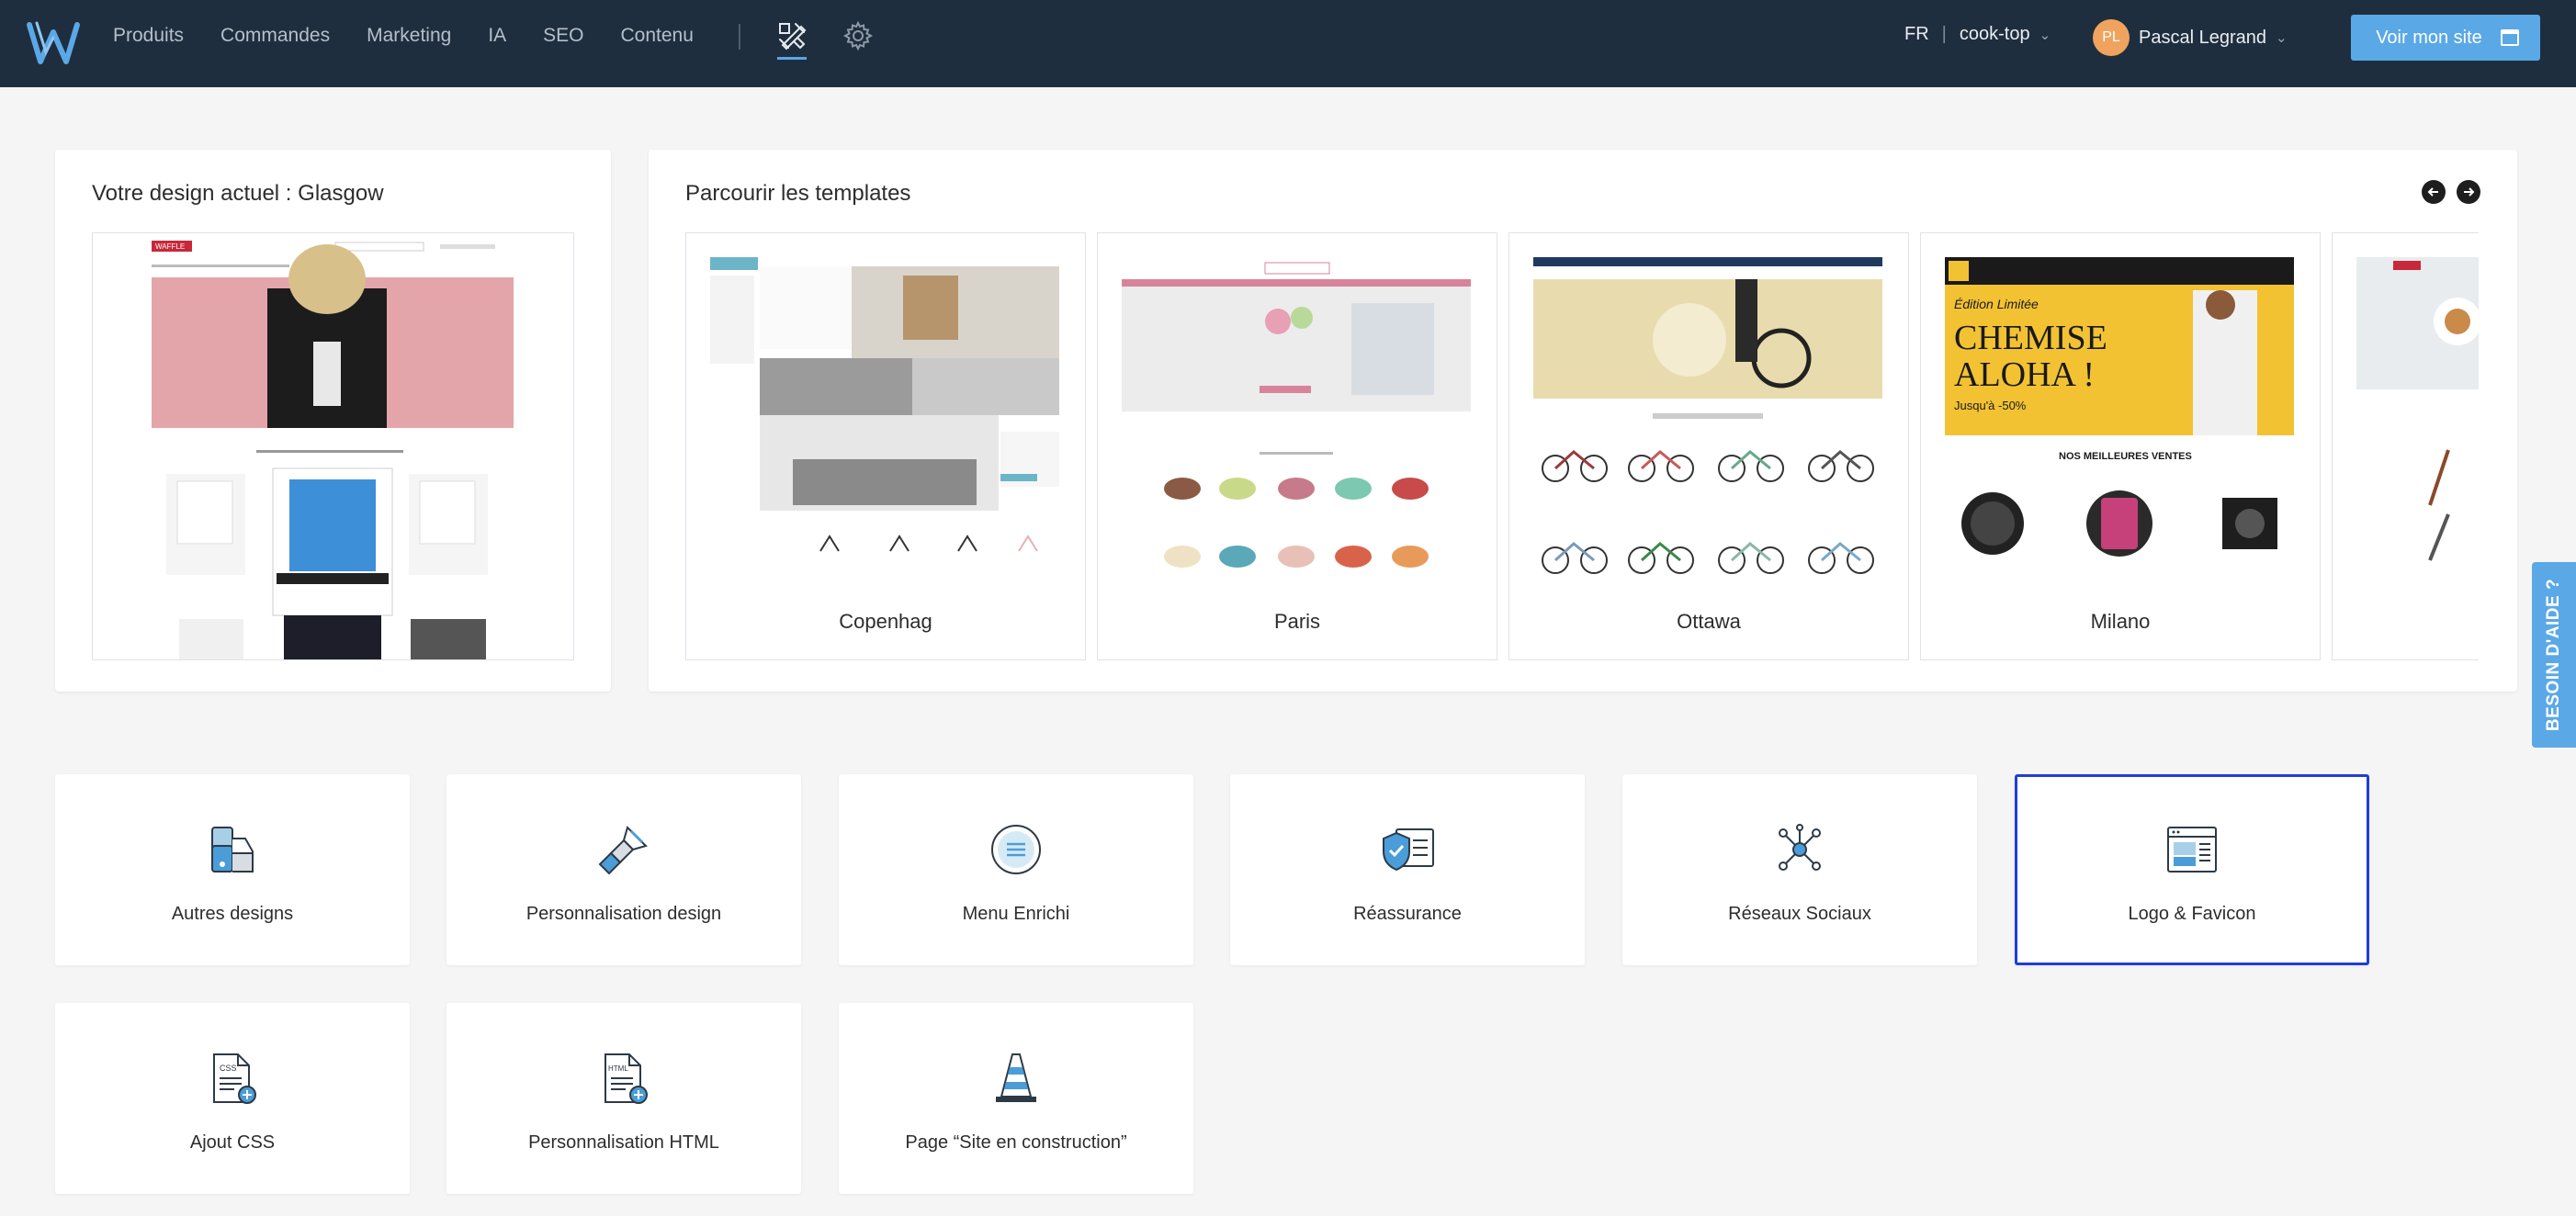 This screenshot has width=2576, height=1216. Describe the element at coordinates (1709, 622) in the screenshot. I see `template-name: Ottawa` at that location.